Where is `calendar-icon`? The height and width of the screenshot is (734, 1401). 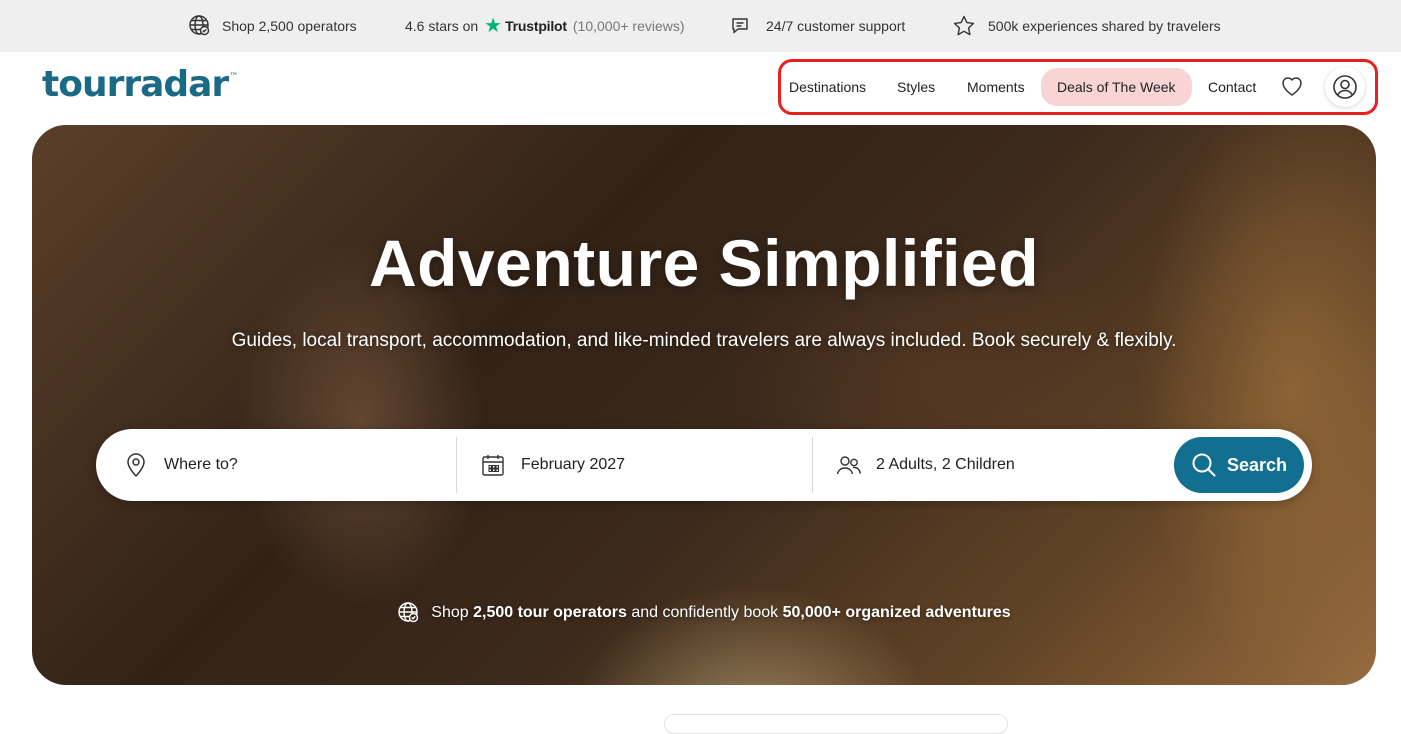
calendar-icon is located at coordinates (493, 465).